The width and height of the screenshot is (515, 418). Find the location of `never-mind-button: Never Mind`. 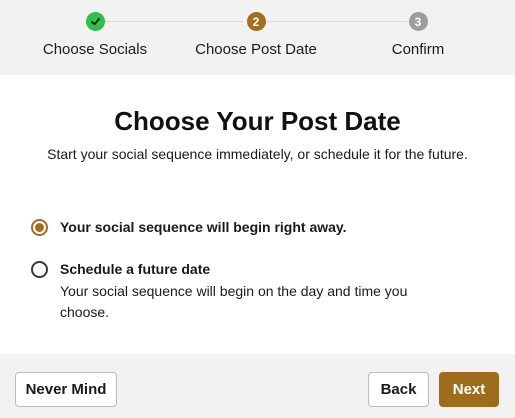

never-mind-button: Never Mind is located at coordinates (66, 389).